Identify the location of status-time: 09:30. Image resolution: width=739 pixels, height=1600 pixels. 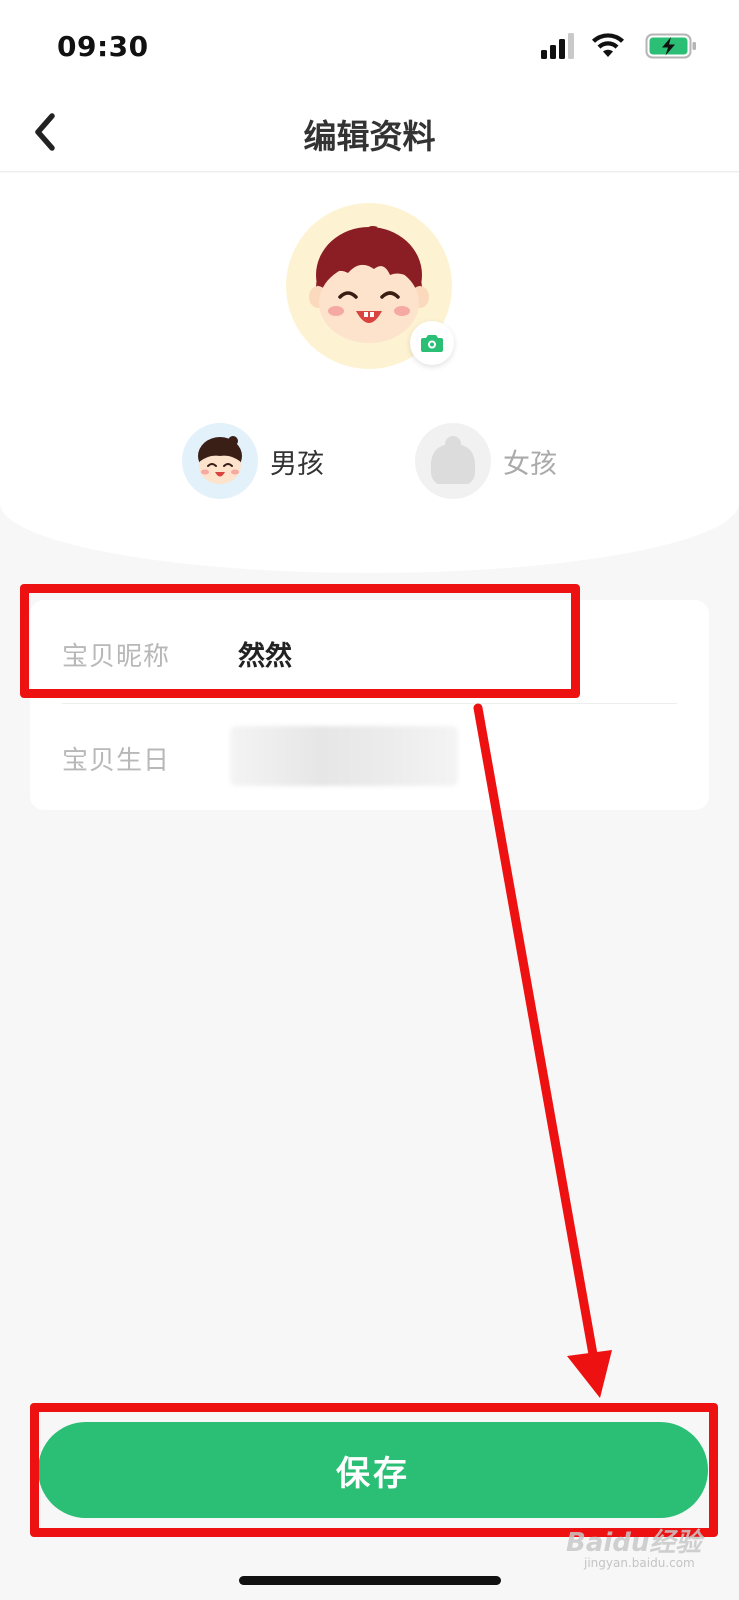
(103, 46).